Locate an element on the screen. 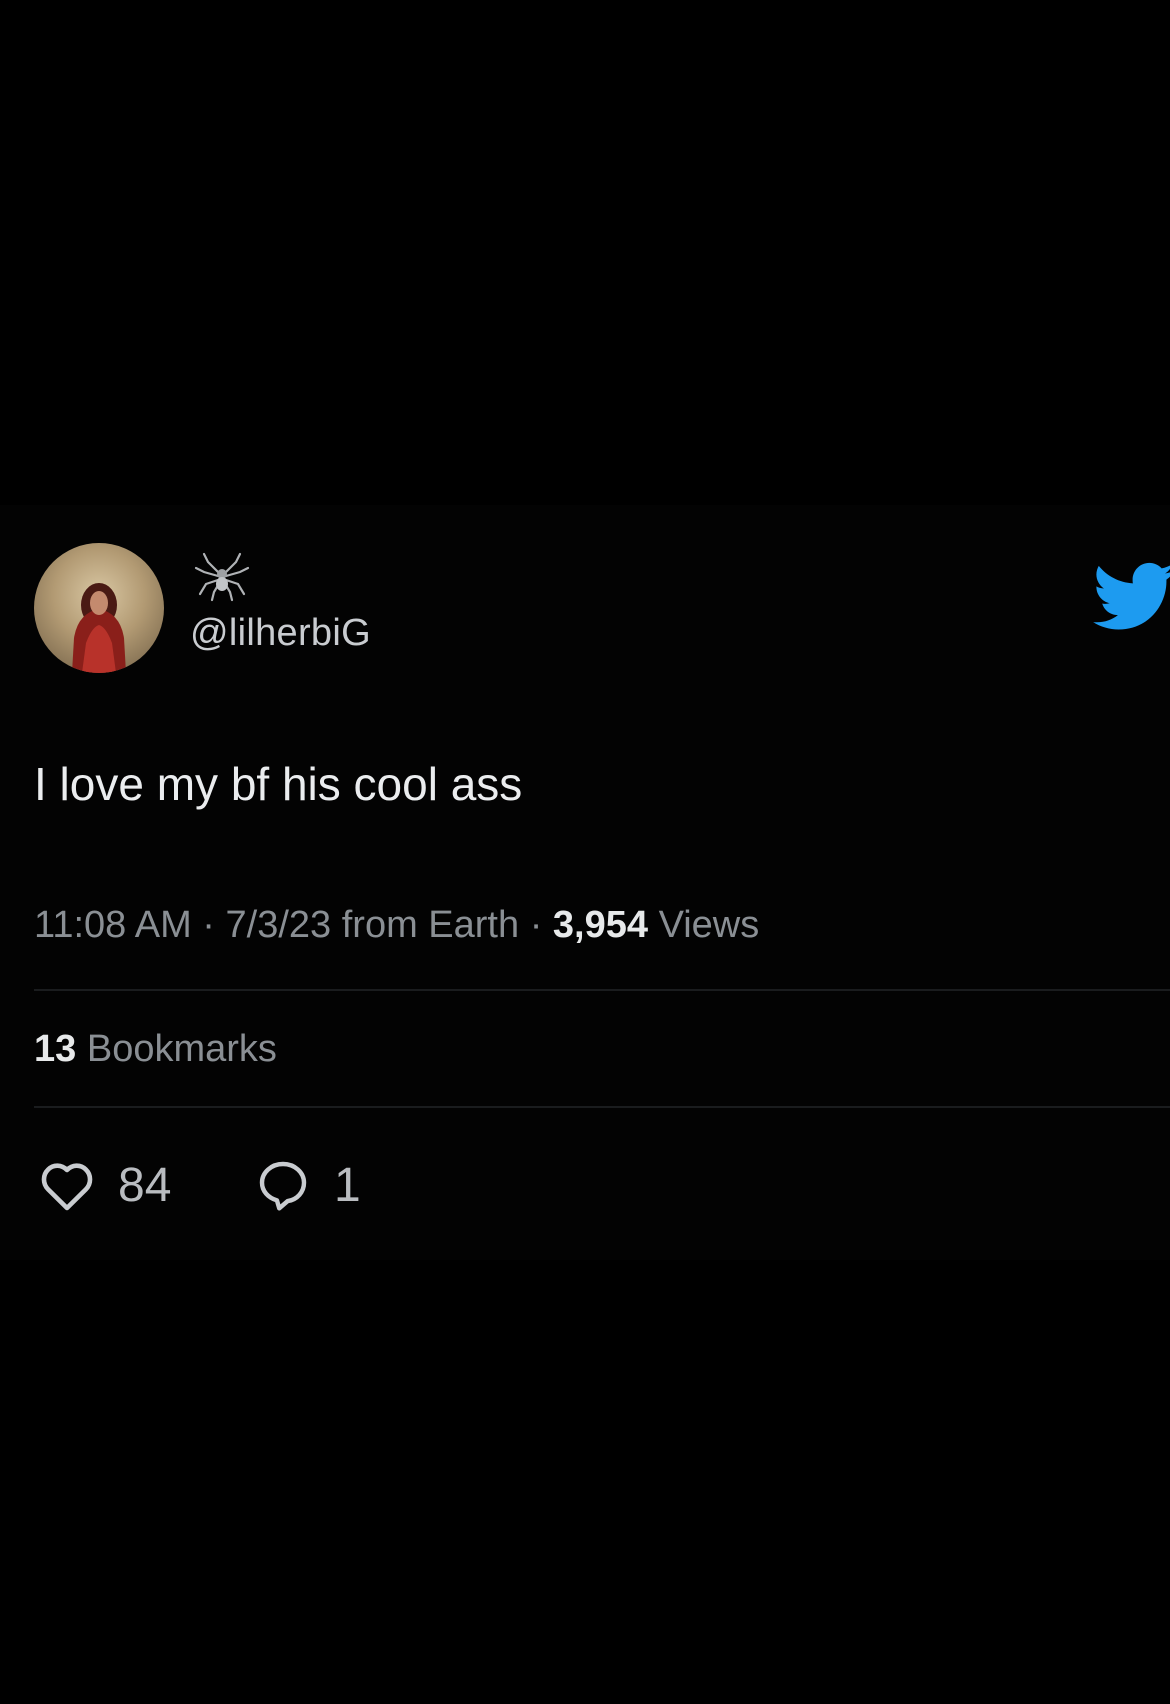 This screenshot has height=1704, width=1170. views-count: 3,954 is located at coordinates (600, 925).